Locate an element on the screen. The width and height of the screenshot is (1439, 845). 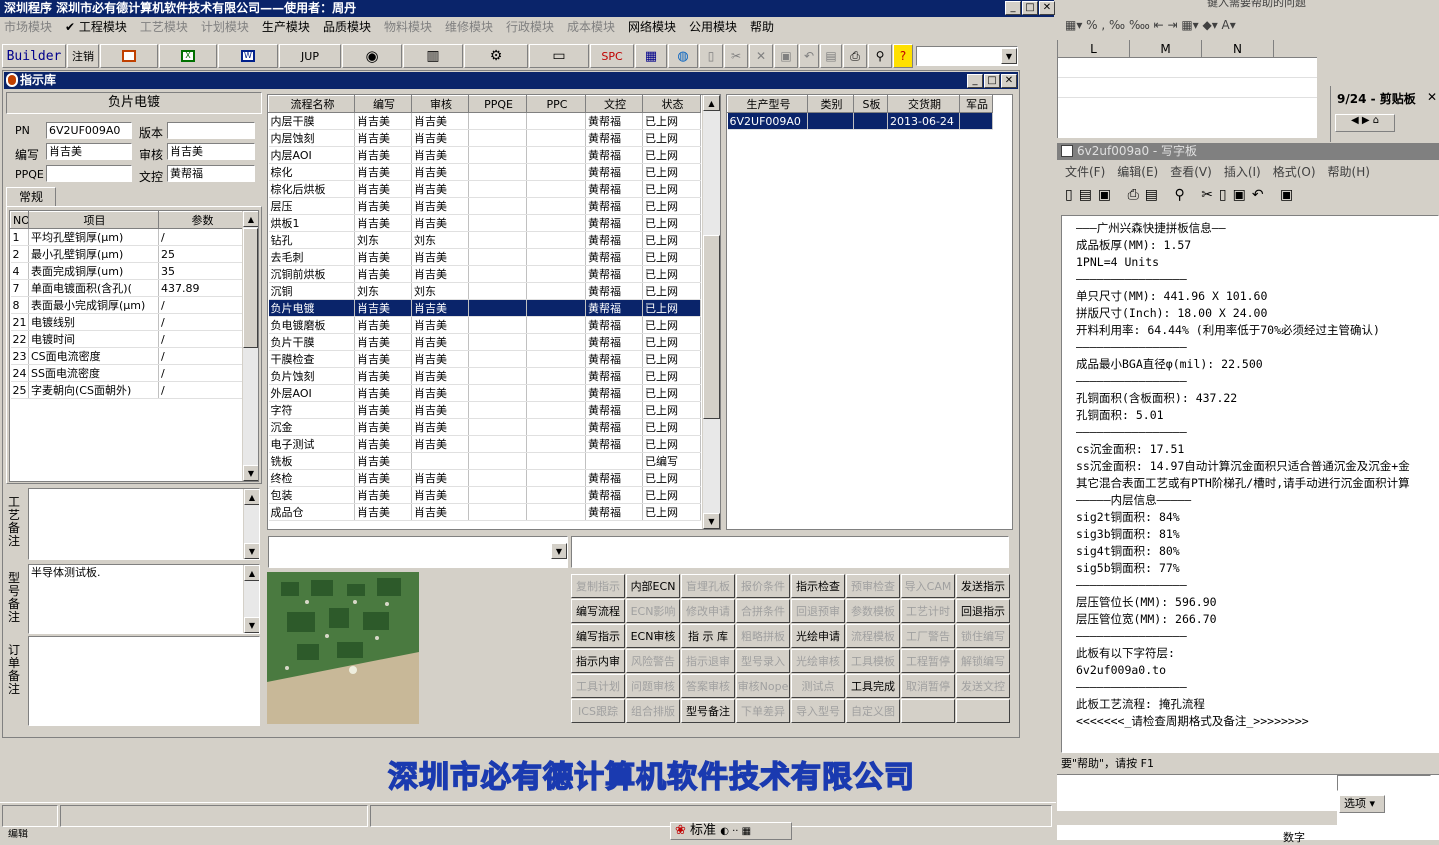
excel-column-header: M is located at coordinates (1166, 48).